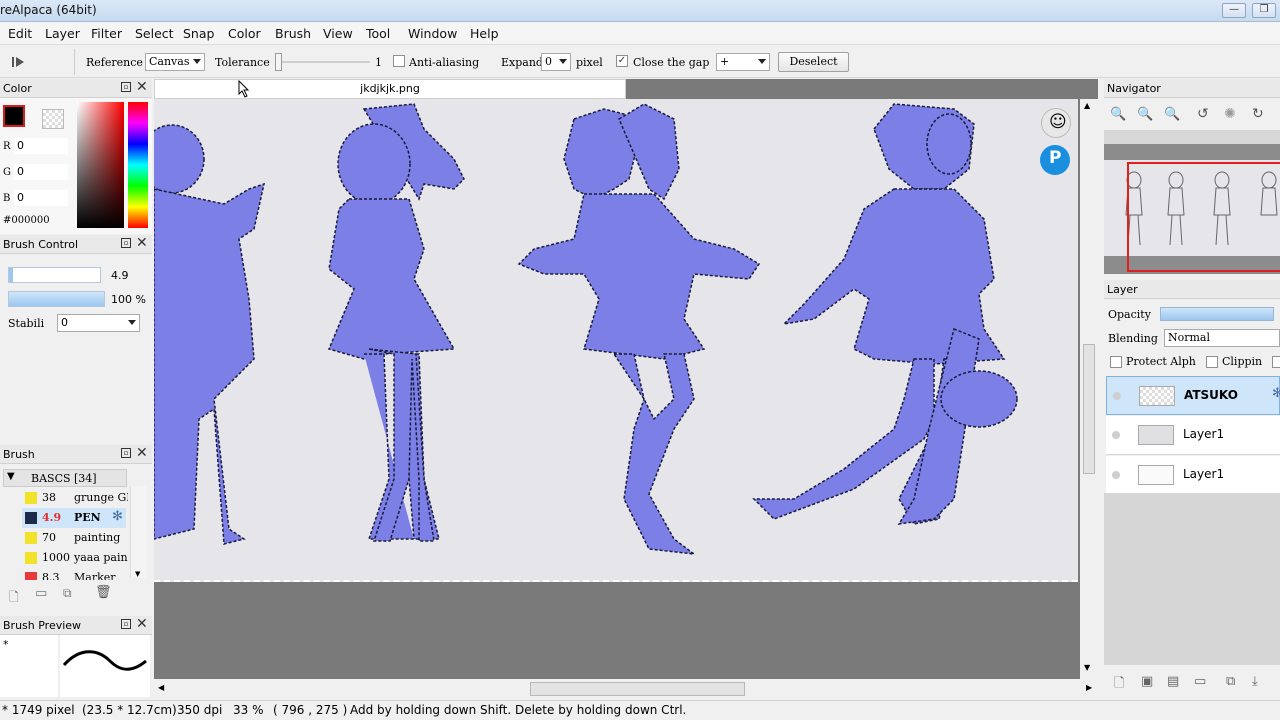 This screenshot has width=1280, height=720. Describe the element at coordinates (1258, 114) in the screenshot. I see `rotate-right-icon: ↻` at that location.